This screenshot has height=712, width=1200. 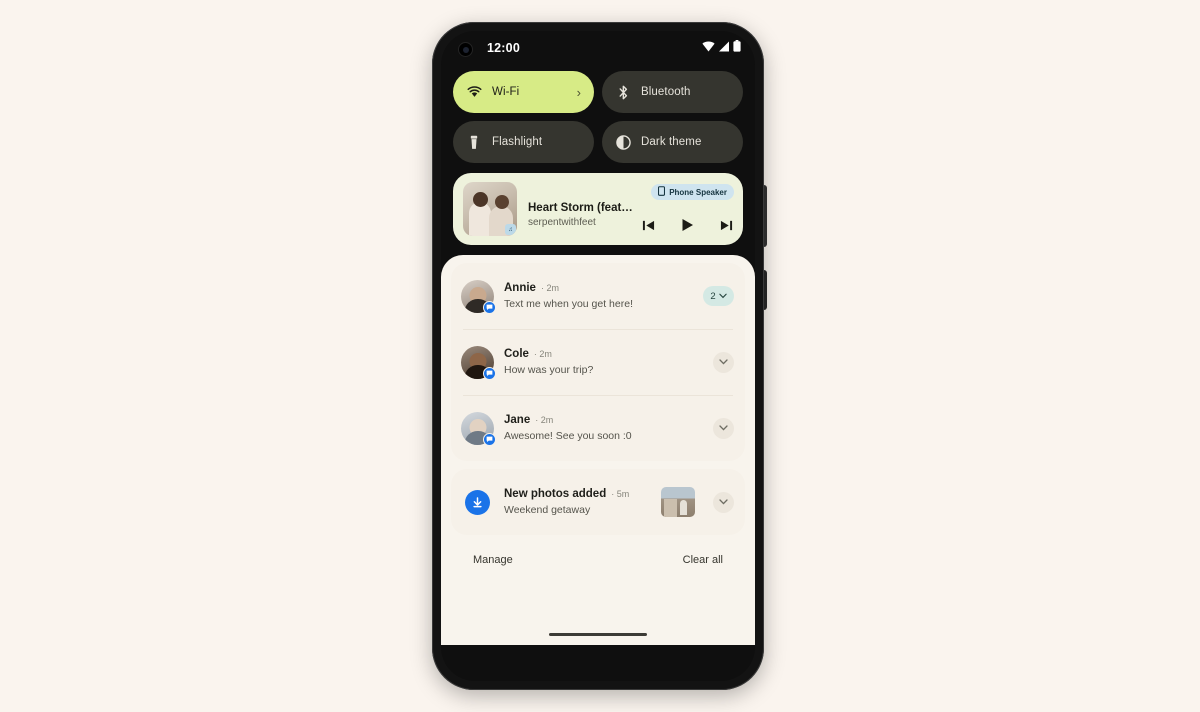 What do you see at coordinates (598, 48) in the screenshot?
I see `status-bar: 12:00` at bounding box center [598, 48].